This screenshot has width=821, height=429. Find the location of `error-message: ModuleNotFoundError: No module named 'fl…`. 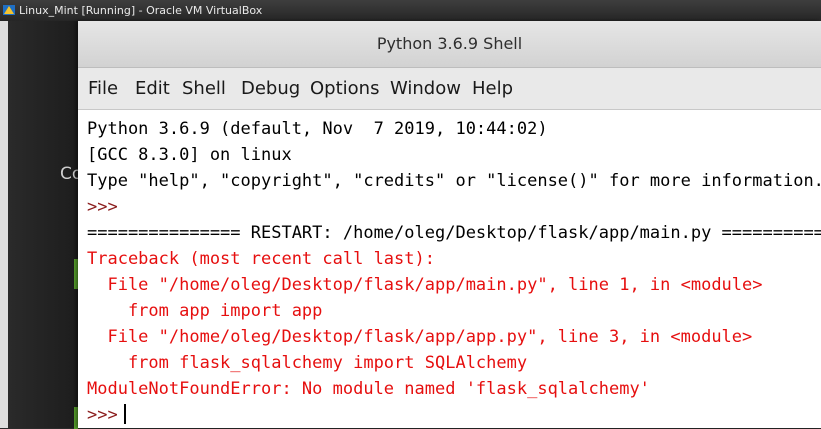

error-message: ModuleNotFoundError: No module named 'fl… is located at coordinates (368, 389).